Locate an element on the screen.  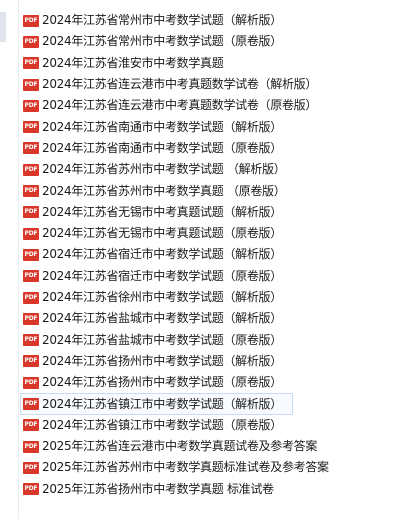
file-item: PDF 2024年江苏省扬州市中考数学试题（解析版） is located at coordinates (218, 361).